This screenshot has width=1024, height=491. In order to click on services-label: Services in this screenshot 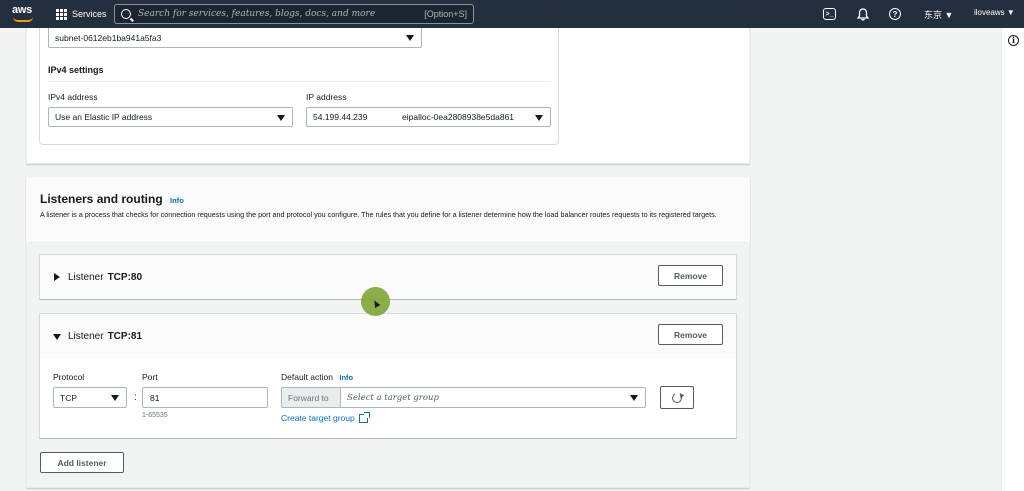, I will do `click(89, 14)`.